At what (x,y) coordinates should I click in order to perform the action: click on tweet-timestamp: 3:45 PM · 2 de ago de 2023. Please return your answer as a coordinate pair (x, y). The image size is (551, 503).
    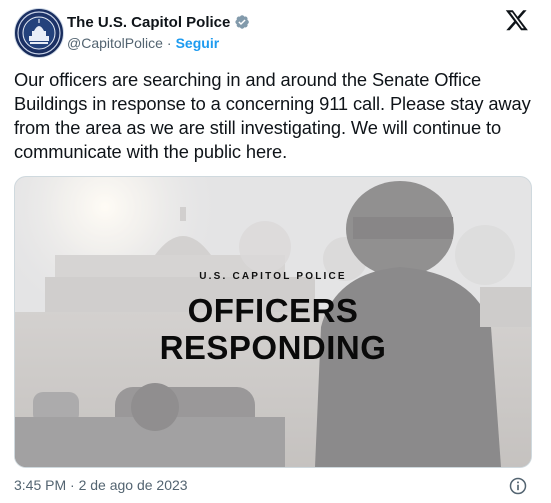
    Looking at the image, I should click on (101, 485).